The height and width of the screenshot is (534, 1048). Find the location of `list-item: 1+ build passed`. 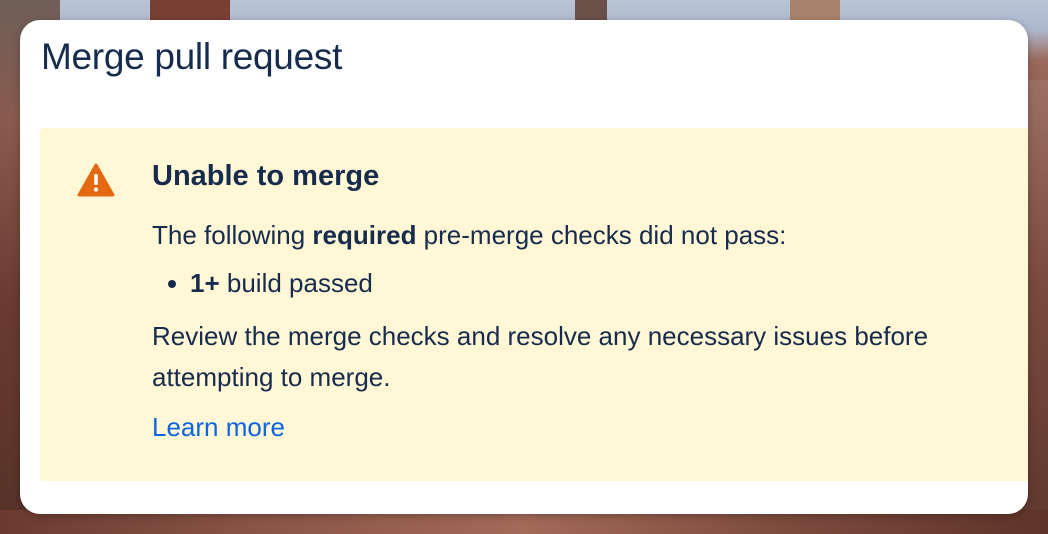

list-item: 1+ build passed is located at coordinates (262, 283).